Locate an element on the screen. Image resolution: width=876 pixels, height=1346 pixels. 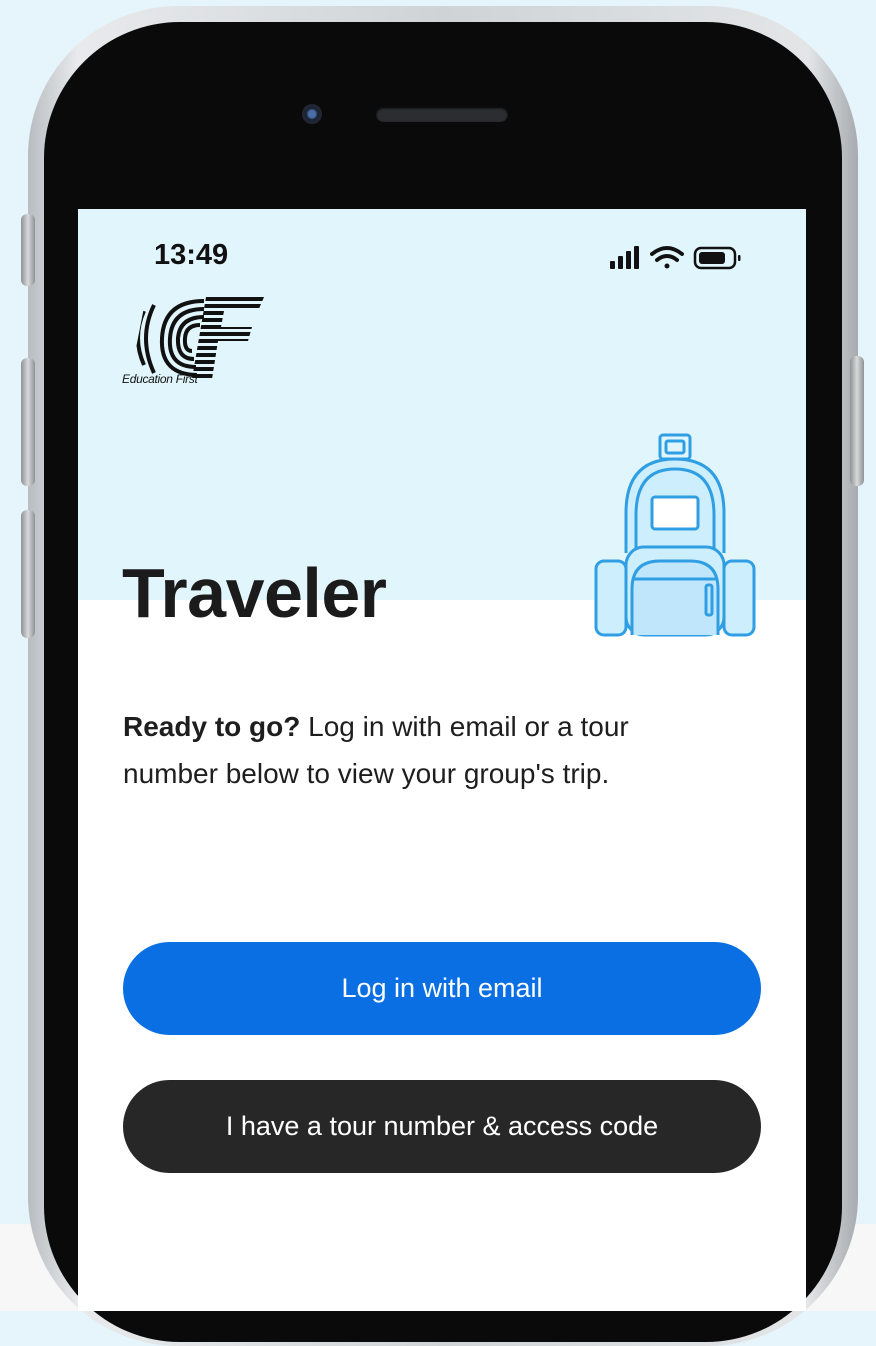
logo-caption: Education First is located at coordinates (160, 379).